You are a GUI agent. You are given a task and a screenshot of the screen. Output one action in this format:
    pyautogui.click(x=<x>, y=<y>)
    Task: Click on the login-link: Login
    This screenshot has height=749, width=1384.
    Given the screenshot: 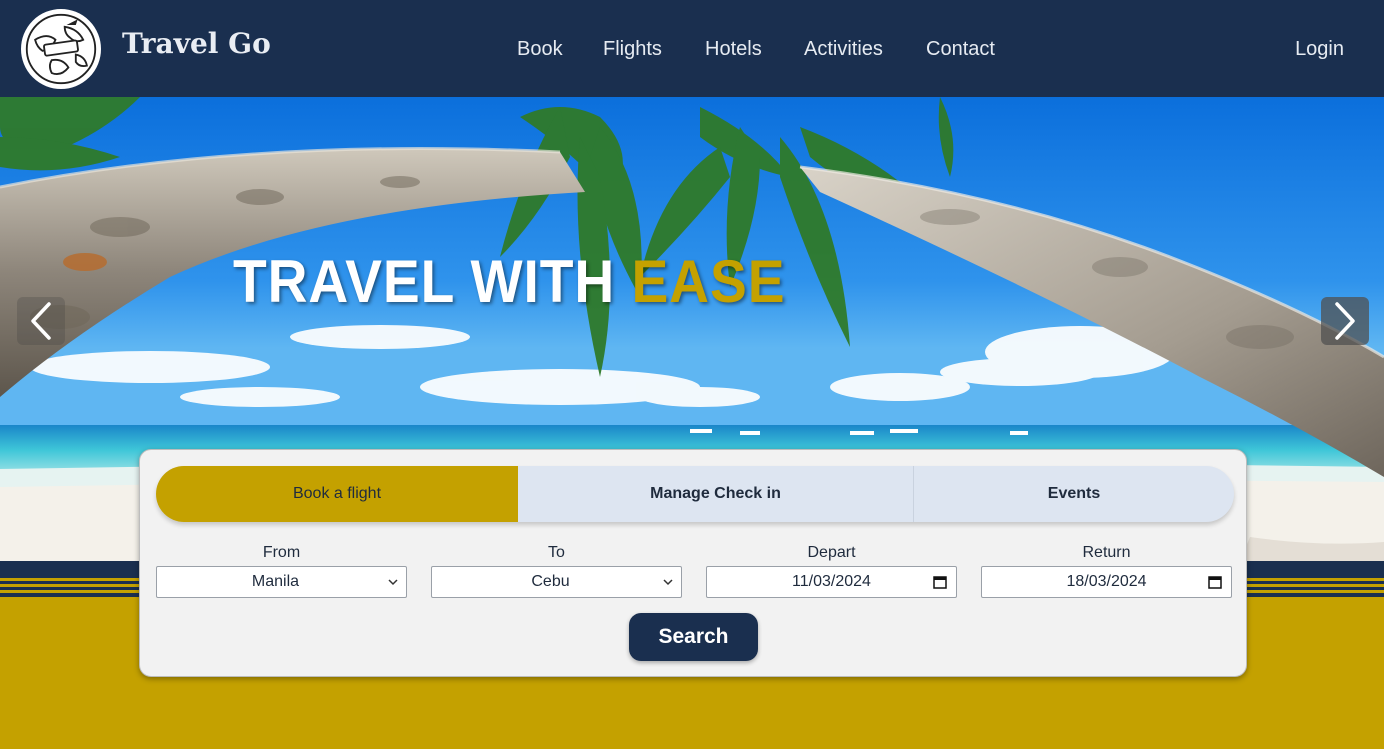 What is the action you would take?
    pyautogui.click(x=1319, y=49)
    